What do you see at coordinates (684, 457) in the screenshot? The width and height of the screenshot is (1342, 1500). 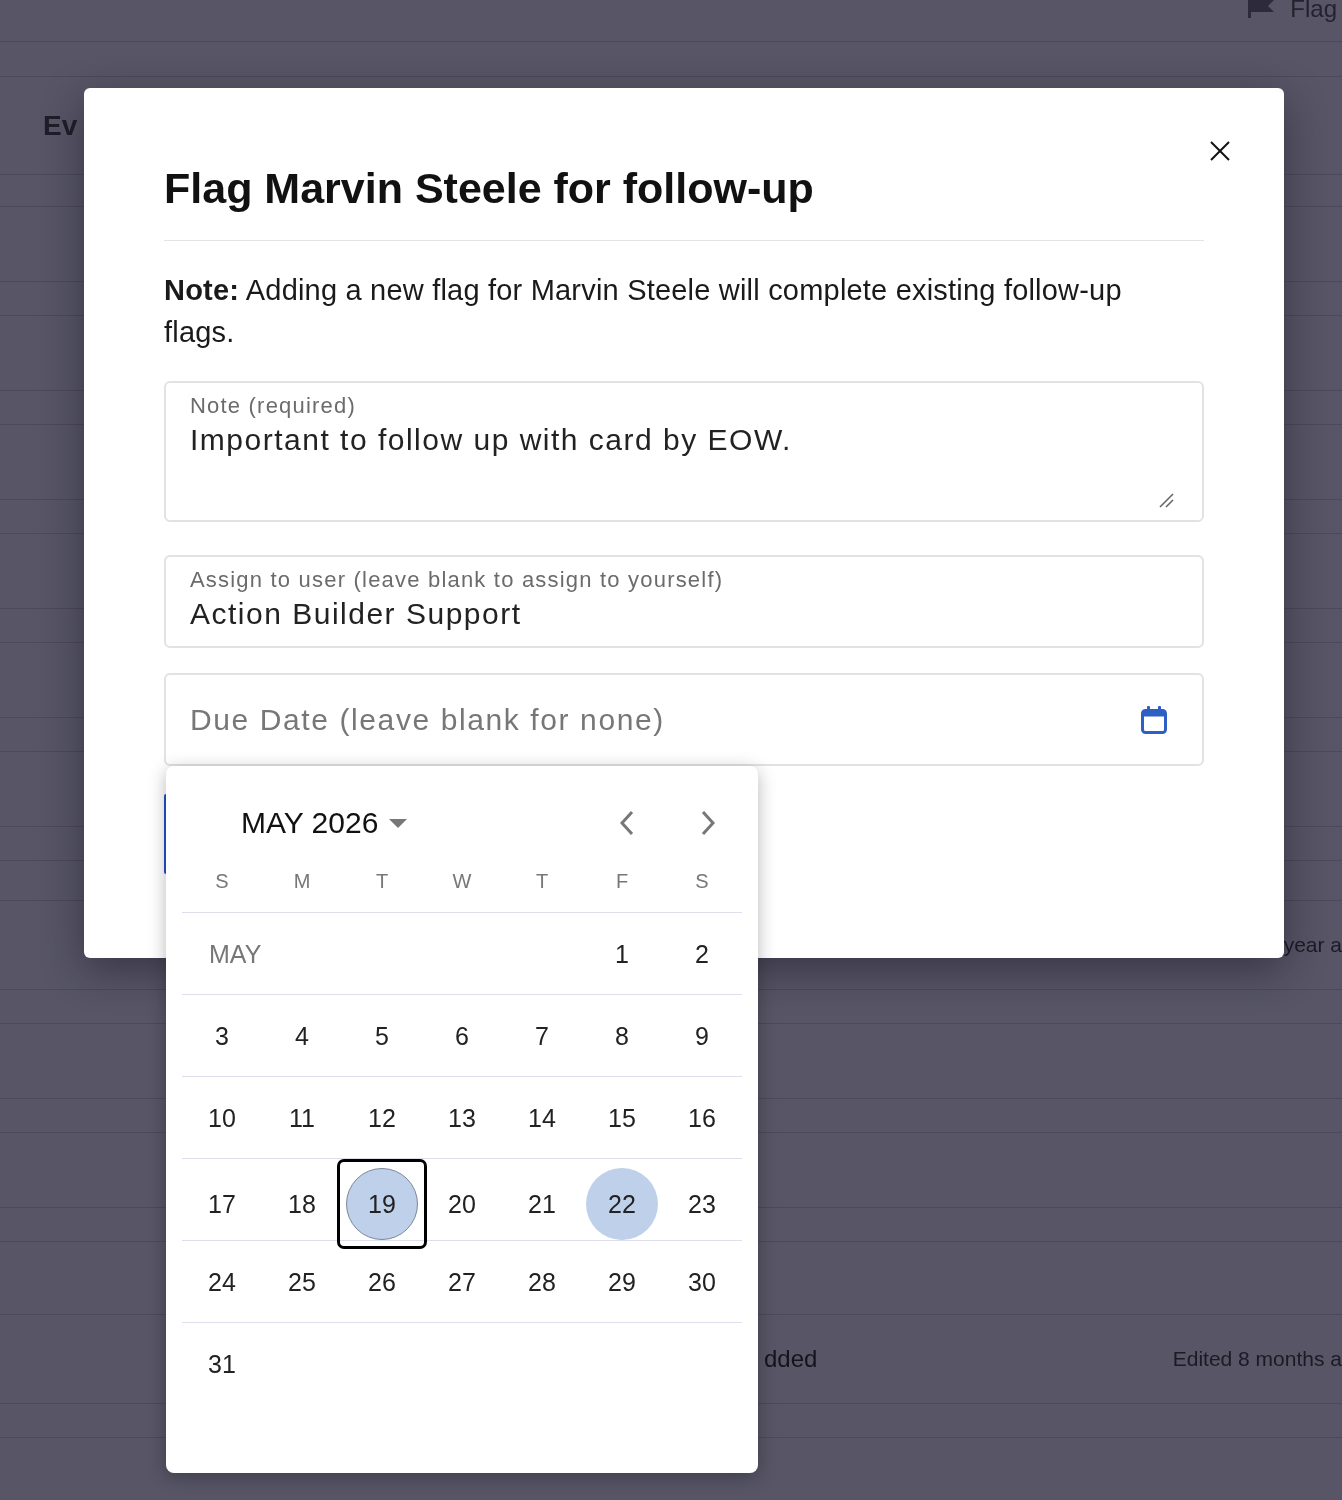 I see `note-input: Important to follow up with card by EOW.` at bounding box center [684, 457].